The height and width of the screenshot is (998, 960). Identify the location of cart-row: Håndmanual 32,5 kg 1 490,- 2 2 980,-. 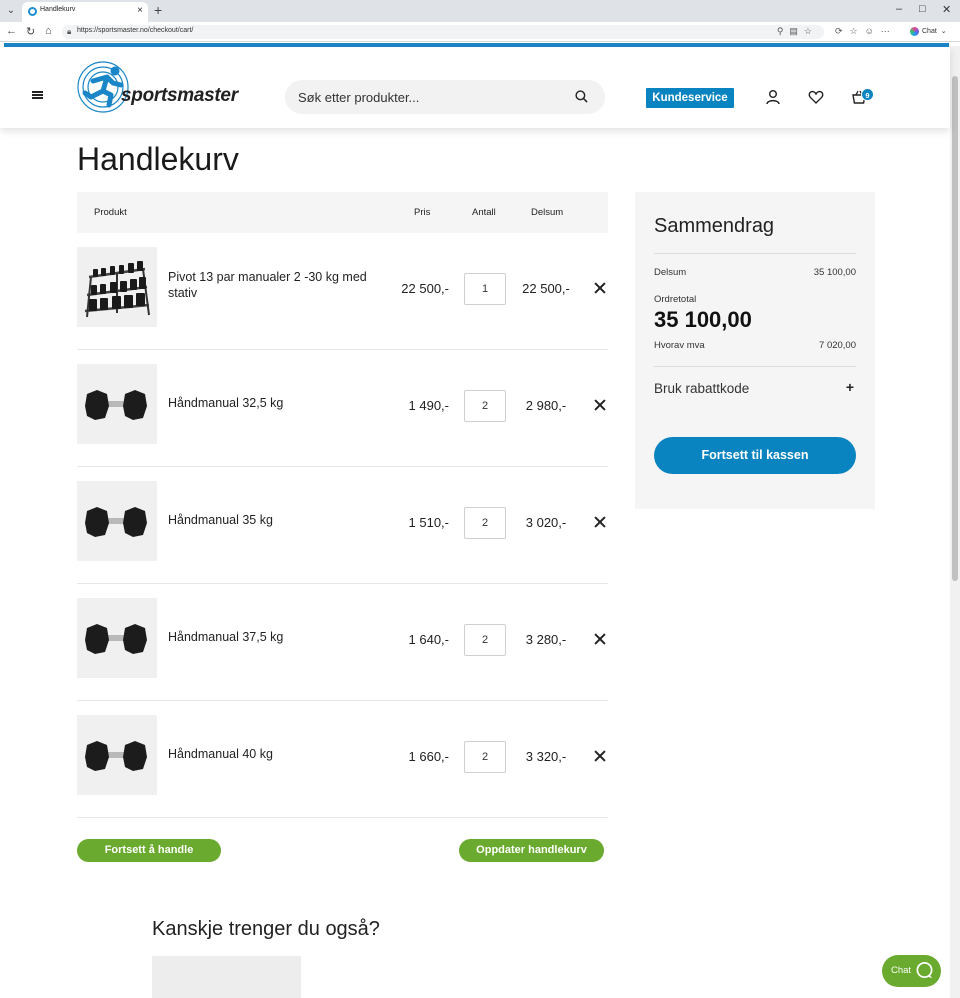
(342, 408).